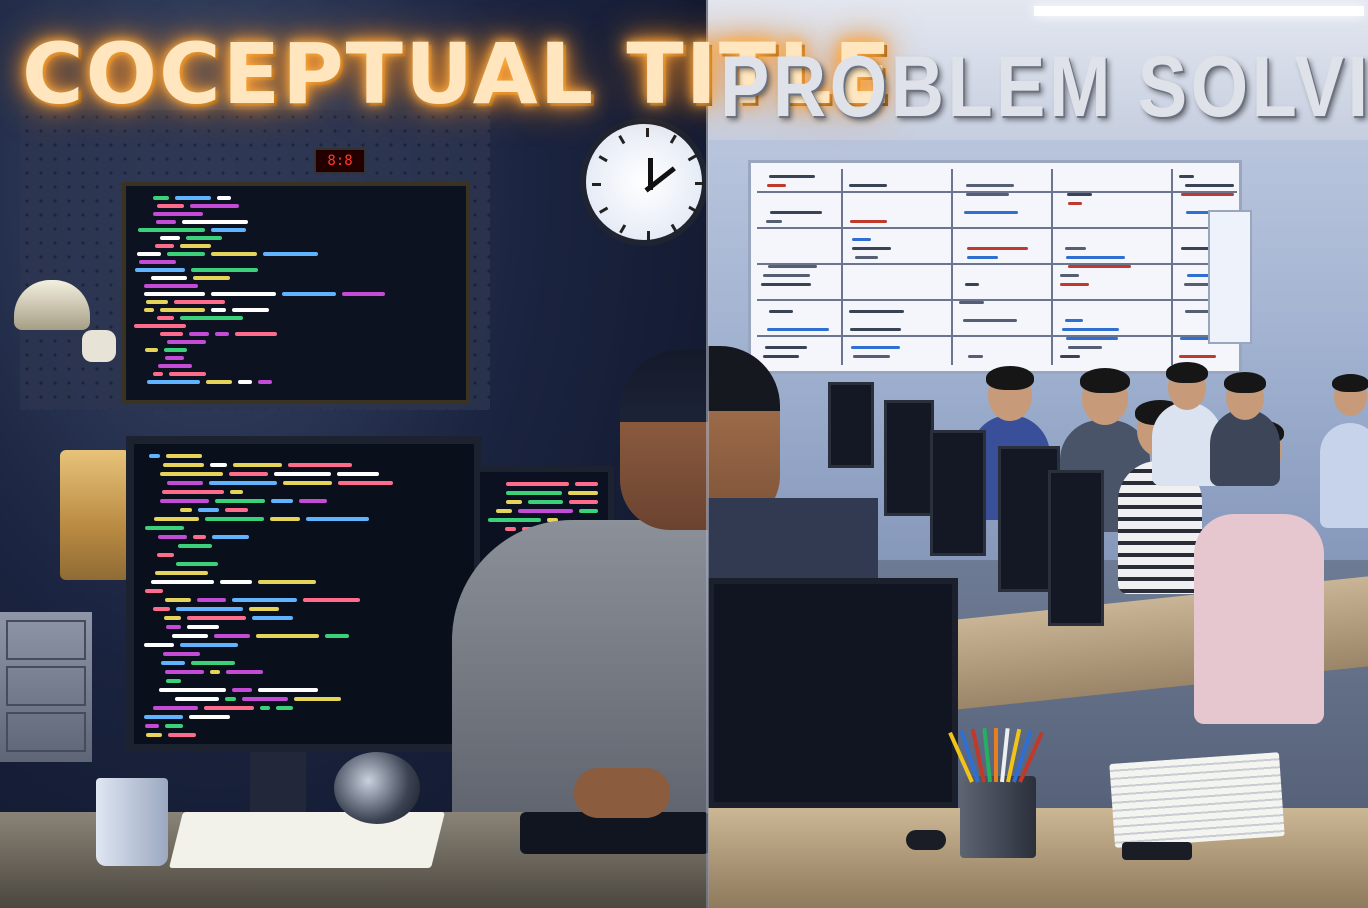 This screenshot has width=1368, height=908. What do you see at coordinates (622, 793) in the screenshot?
I see `person-hands` at bounding box center [622, 793].